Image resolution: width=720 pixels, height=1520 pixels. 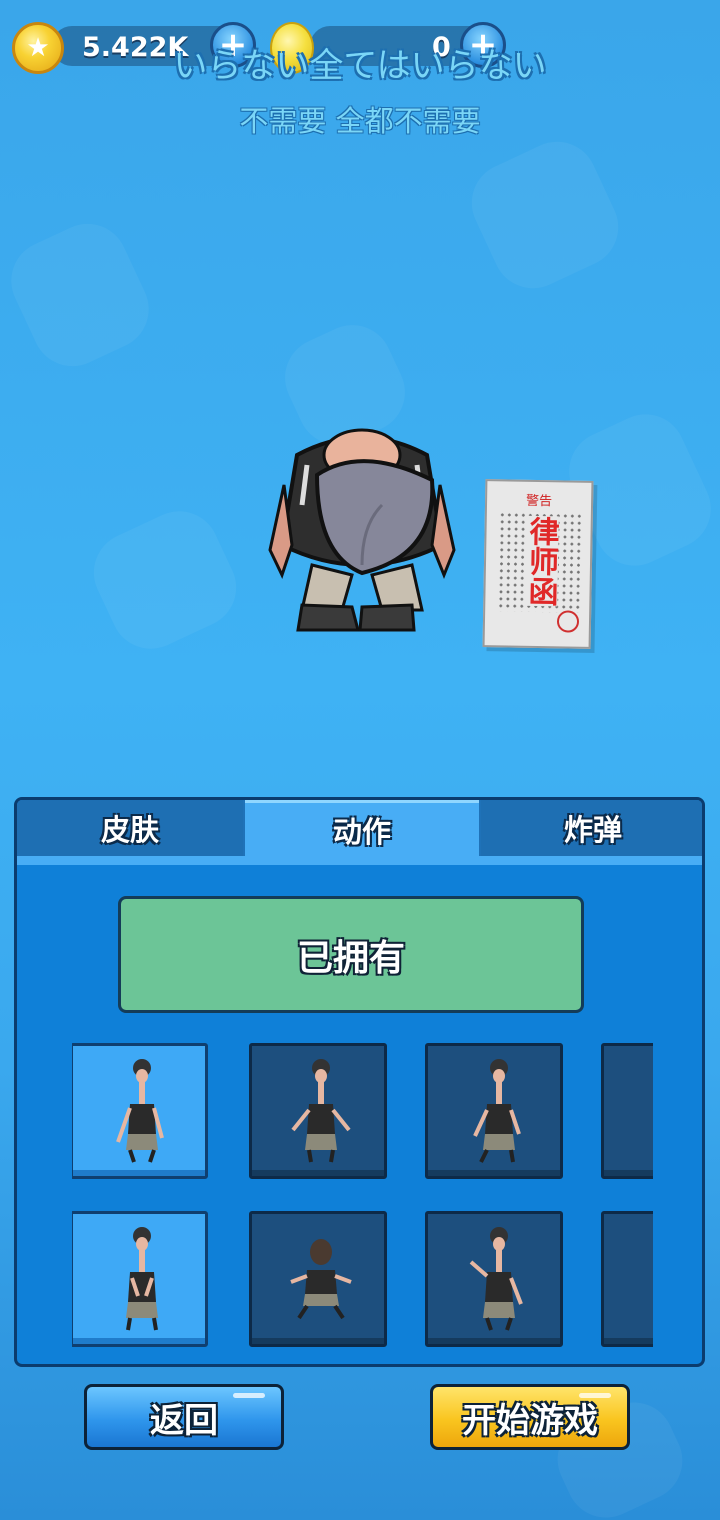 I want to click on letter-warning: 警告, so click(x=539, y=501).